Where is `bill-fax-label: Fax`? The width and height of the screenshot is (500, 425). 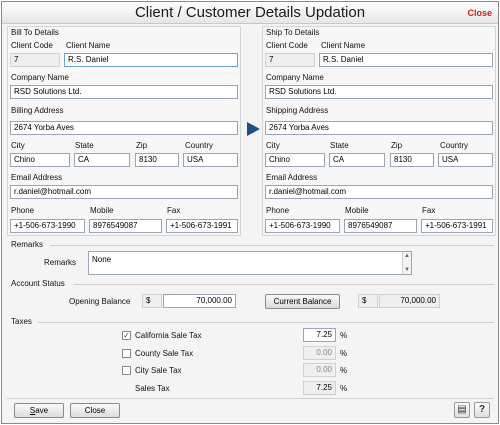 bill-fax-label: Fax is located at coordinates (174, 210).